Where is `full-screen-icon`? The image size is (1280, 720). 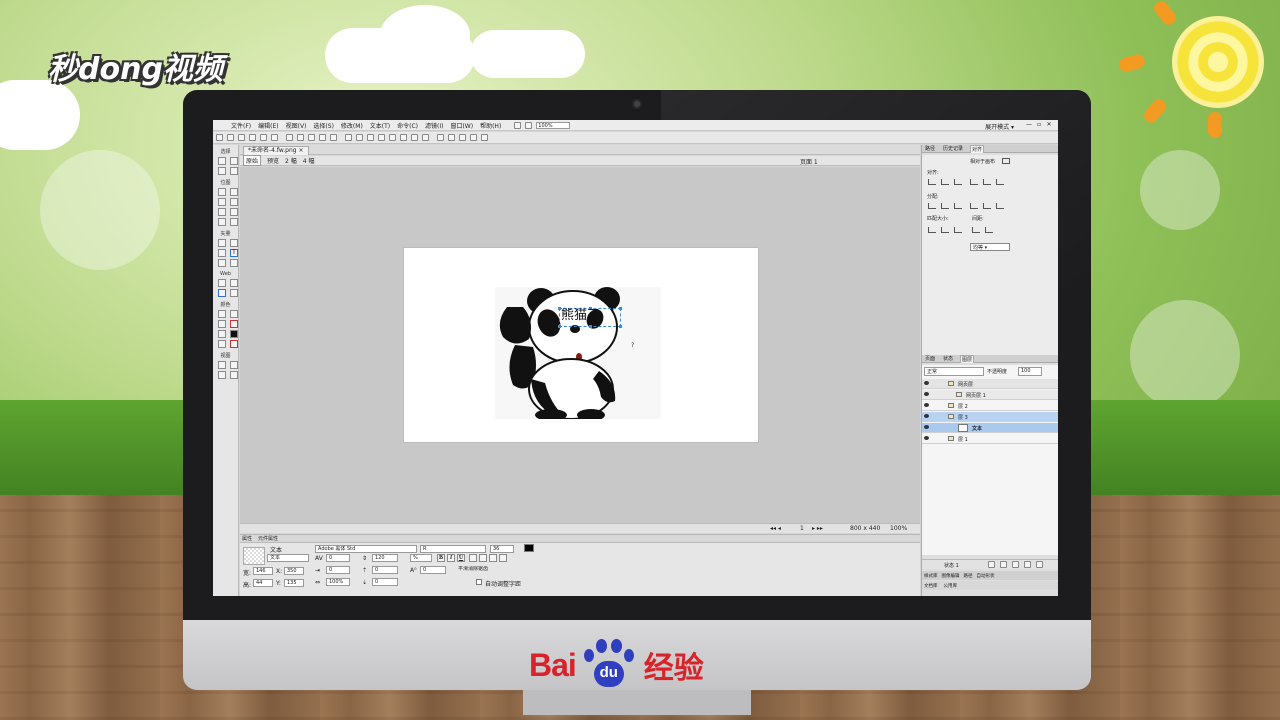 full-screen-icon is located at coordinates (234, 365).